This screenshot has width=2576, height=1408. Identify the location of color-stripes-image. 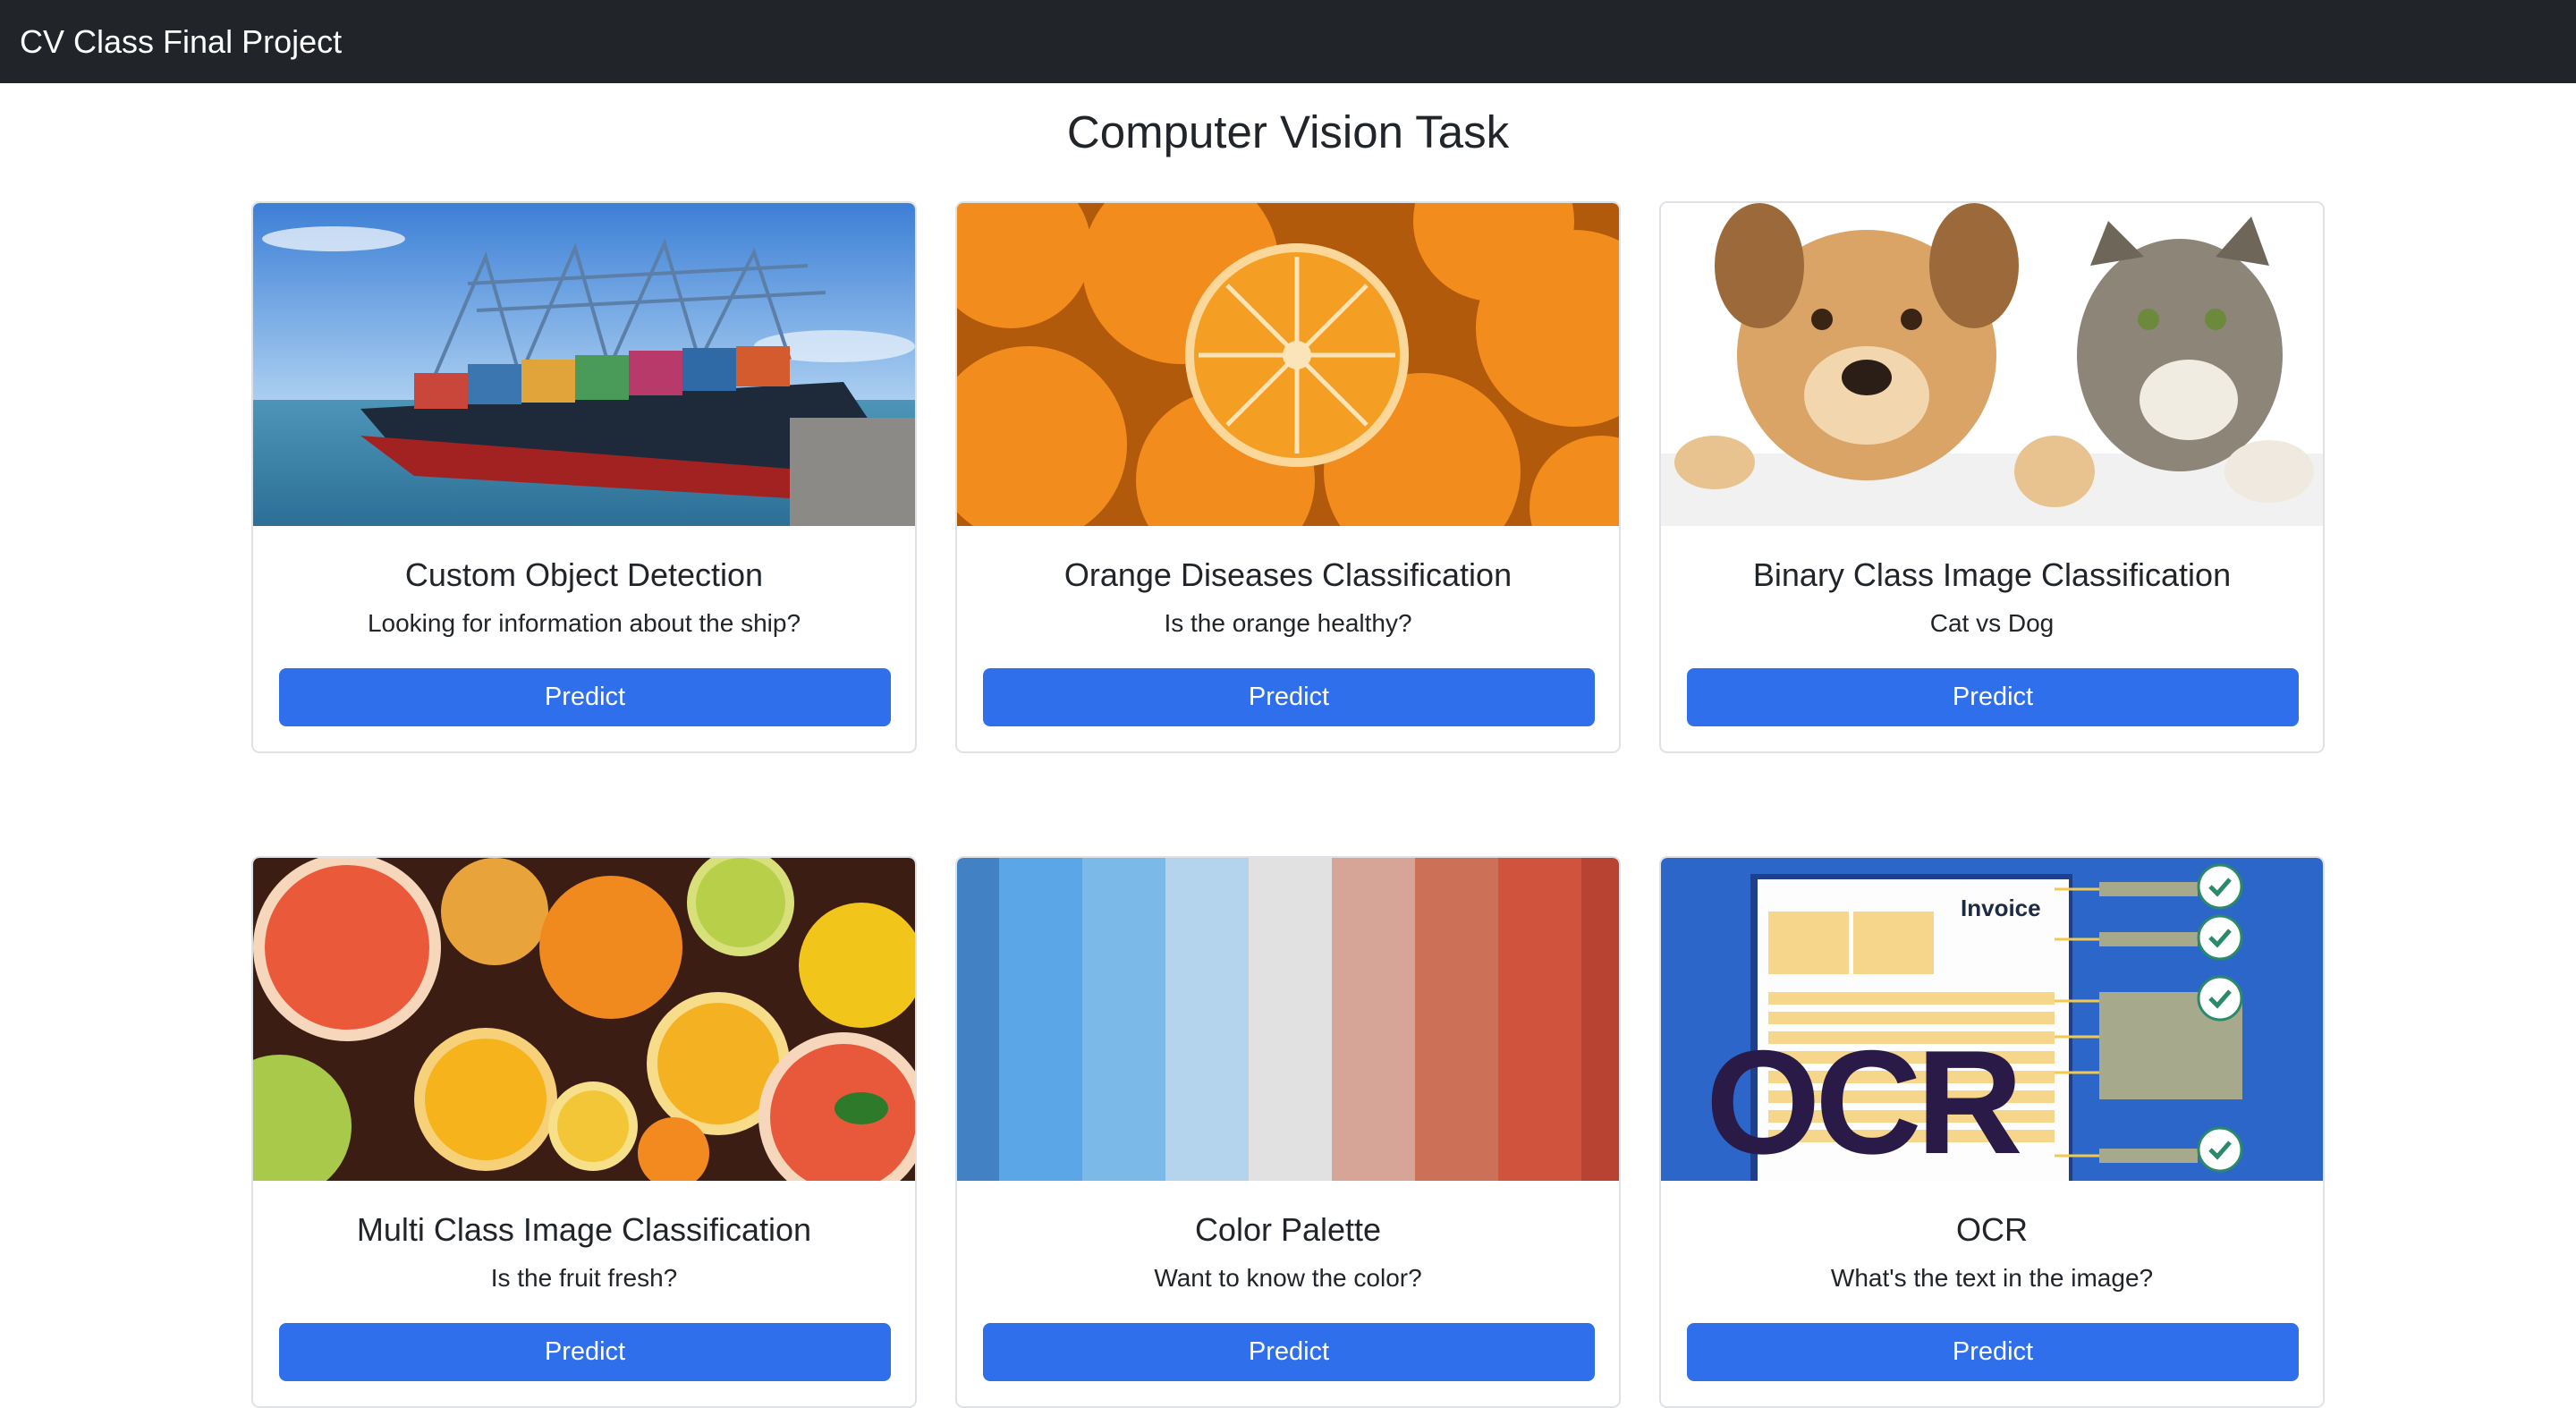
(1288, 1019).